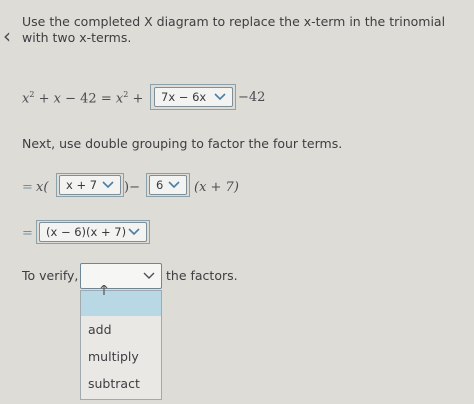 This screenshot has width=474, height=404. What do you see at coordinates (50, 275) in the screenshot?
I see `verify-prefix: To verify,` at bounding box center [50, 275].